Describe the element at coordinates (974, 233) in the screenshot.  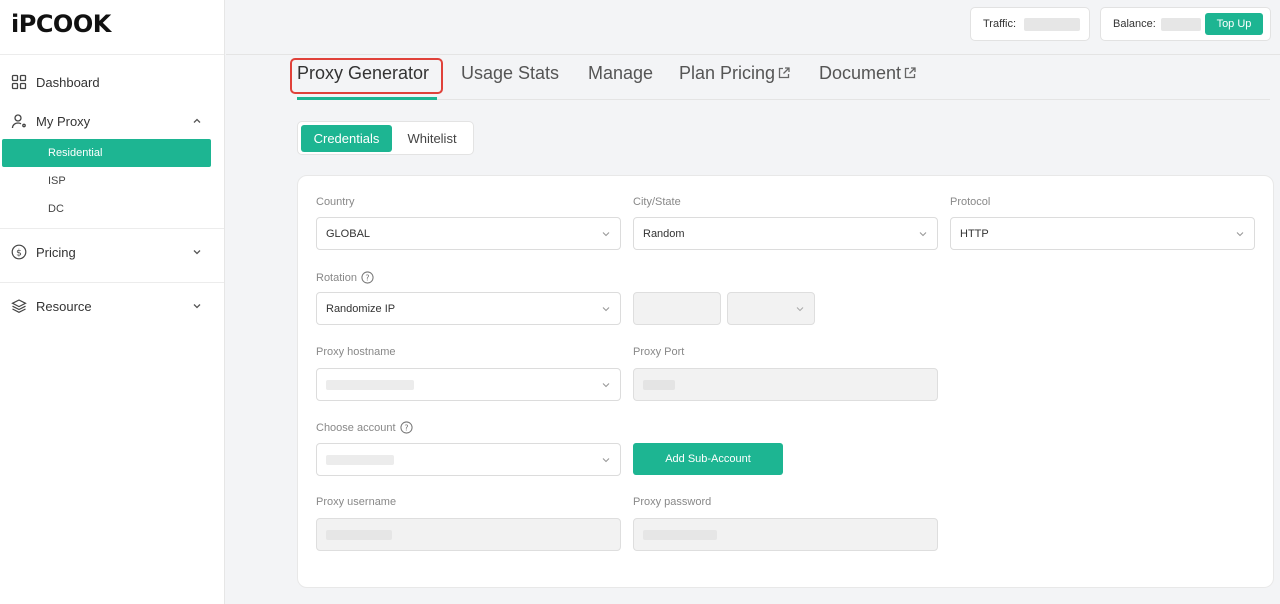
I see `protocol-value: HTTP` at that location.